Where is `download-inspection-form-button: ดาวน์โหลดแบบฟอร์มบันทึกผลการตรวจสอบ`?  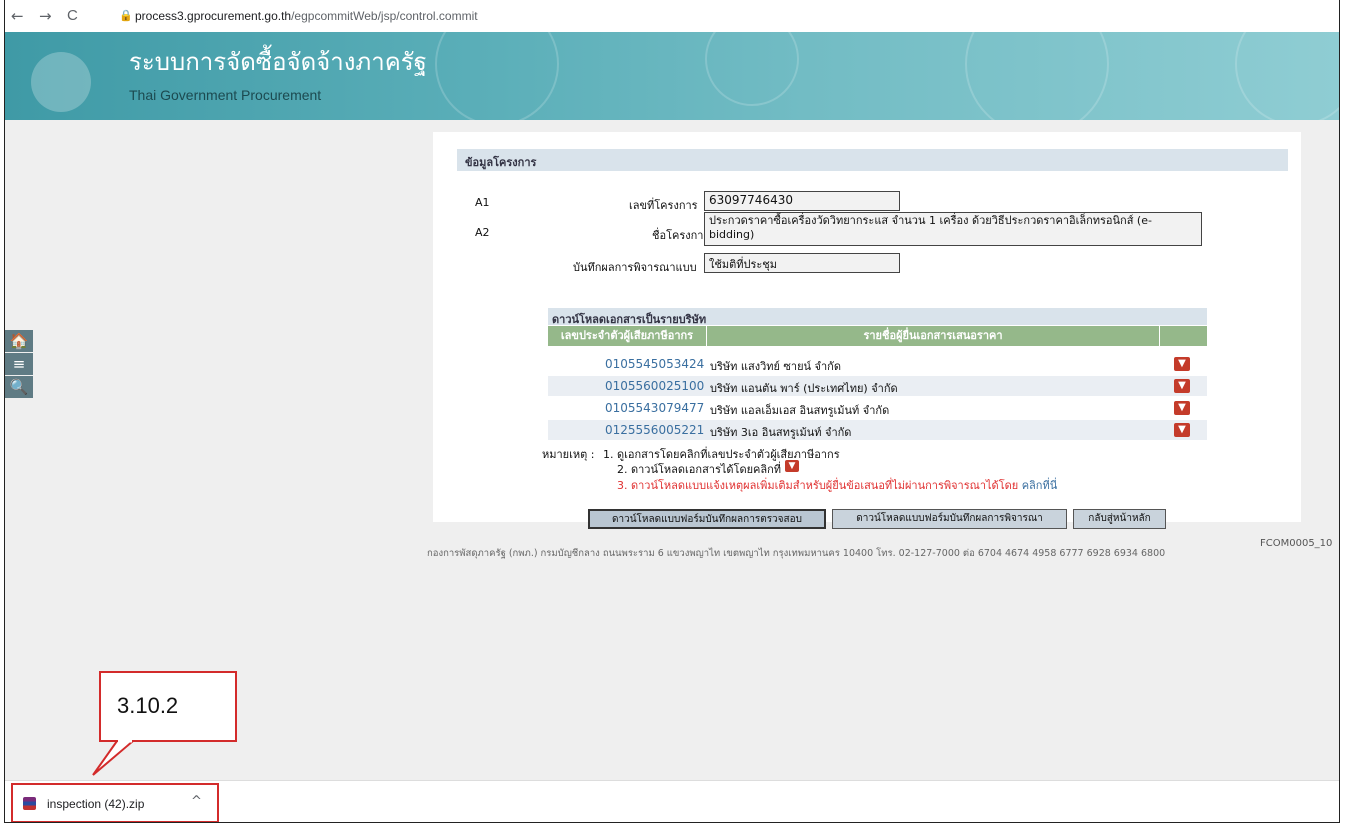
download-inspection-form-button: ดาวน์โหลดแบบฟอร์มบันทึกผลการตรวจสอบ is located at coordinates (707, 519).